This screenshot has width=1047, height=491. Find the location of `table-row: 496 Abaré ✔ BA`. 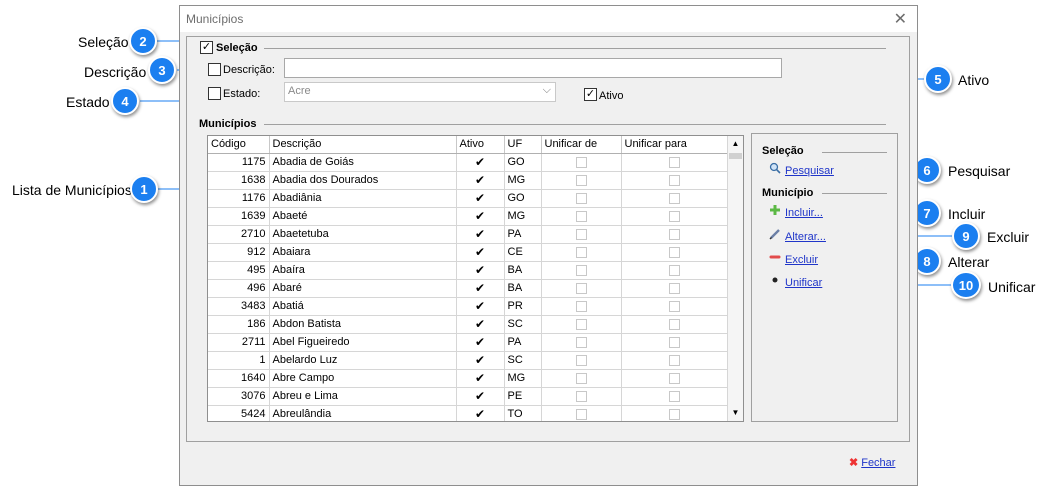

table-row: 496 Abaré ✔ BA is located at coordinates (468, 288).